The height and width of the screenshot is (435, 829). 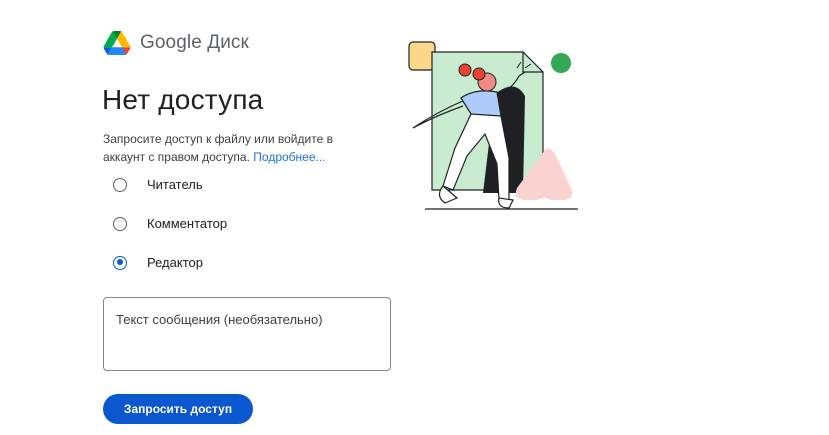 I want to click on role-label-commenter: Комментатор, so click(x=187, y=223).